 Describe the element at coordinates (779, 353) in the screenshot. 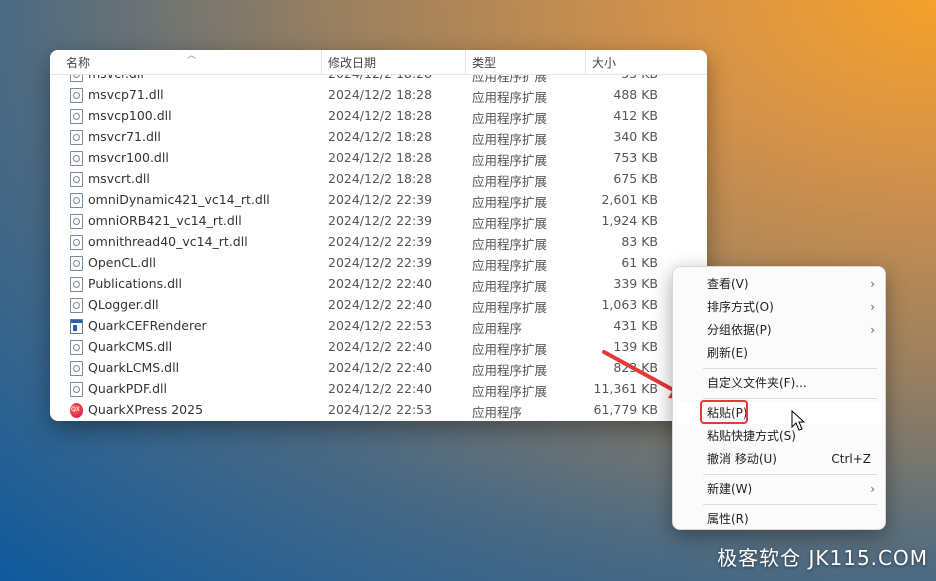

I see `menu-item-refresh: 刷新(E)` at that location.